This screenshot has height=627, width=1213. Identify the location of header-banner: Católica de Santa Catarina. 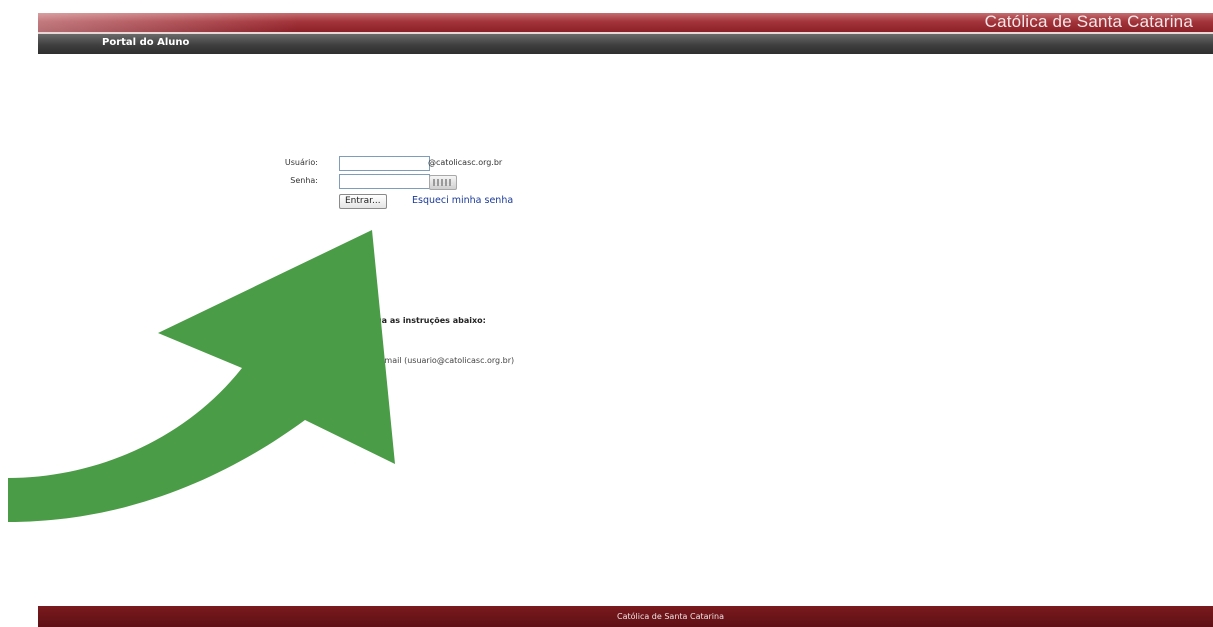
(625, 22).